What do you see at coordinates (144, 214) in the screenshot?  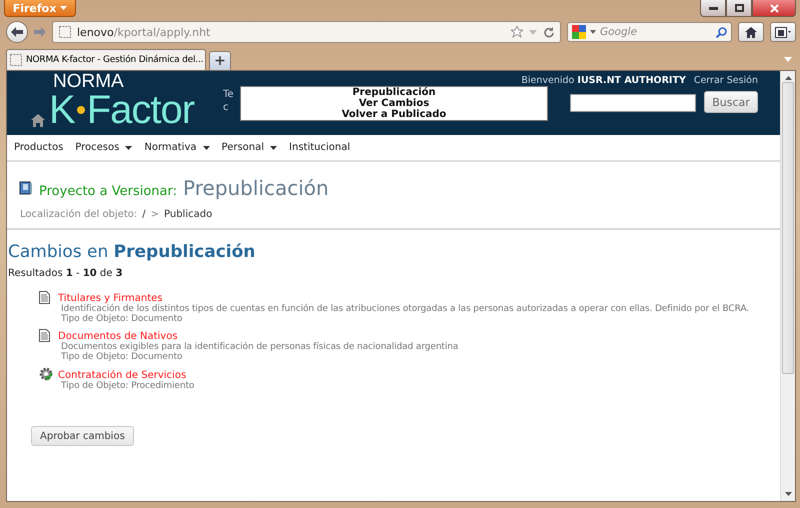 I see `breadcrumb-link: /` at bounding box center [144, 214].